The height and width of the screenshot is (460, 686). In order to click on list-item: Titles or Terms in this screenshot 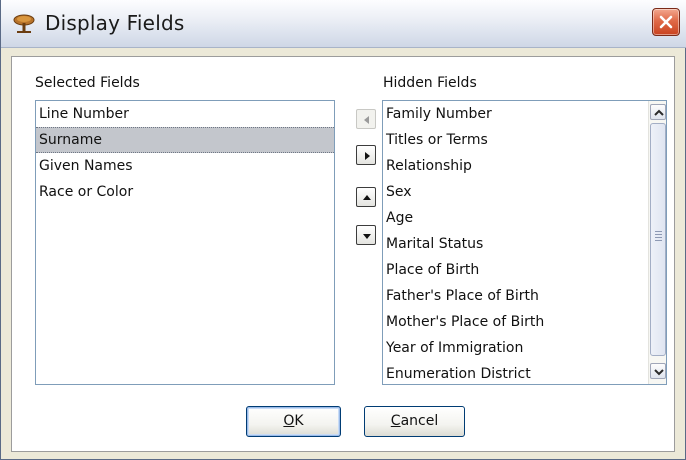, I will do `click(515, 140)`.